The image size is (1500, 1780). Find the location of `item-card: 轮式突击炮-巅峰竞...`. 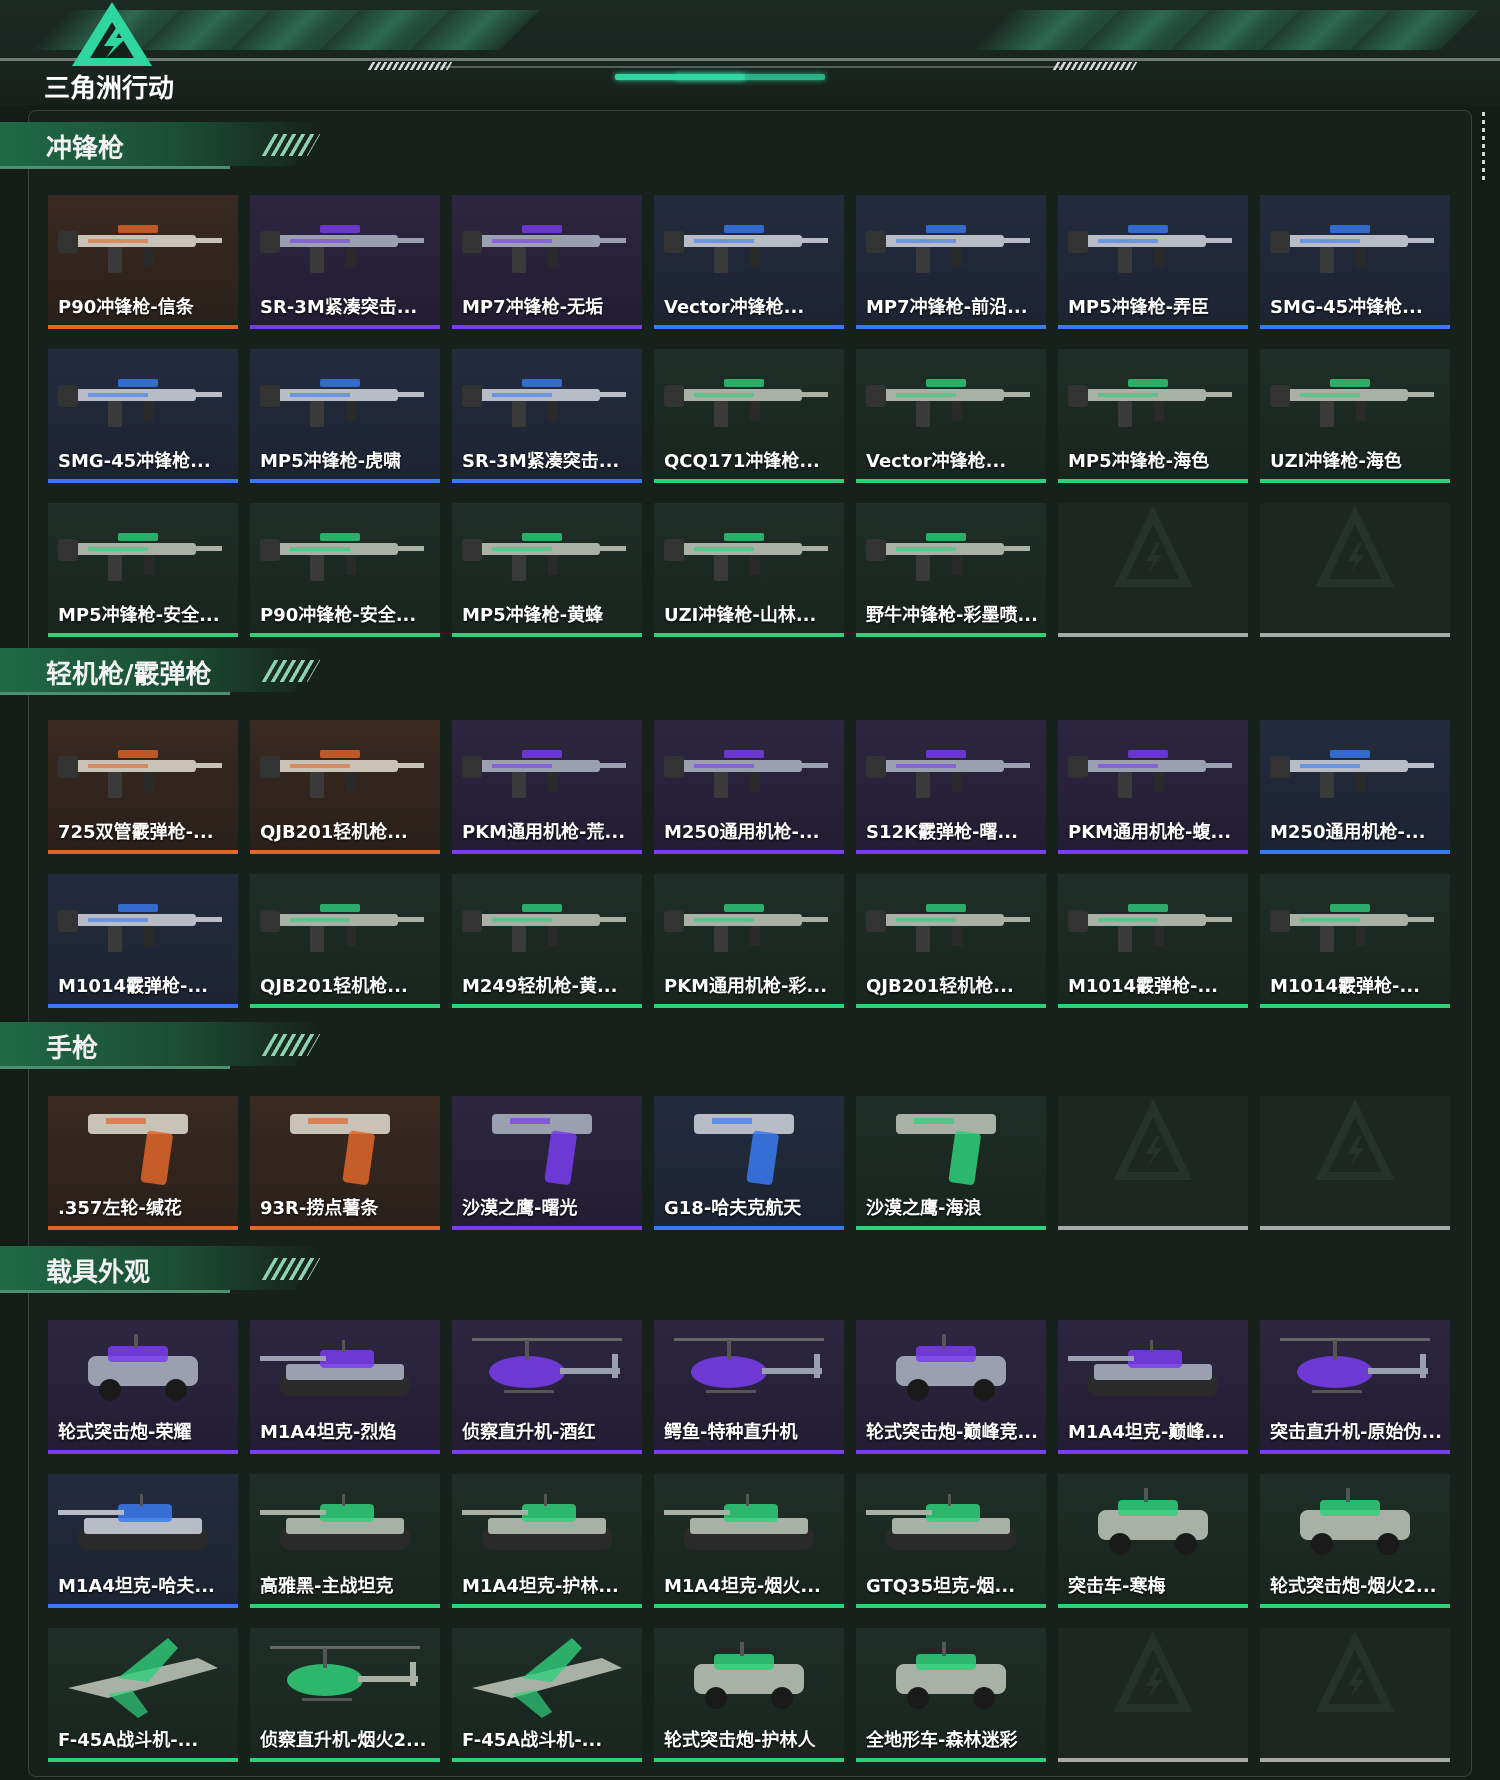

item-card: 轮式突击炮-巅峰竞... is located at coordinates (951, 1387).